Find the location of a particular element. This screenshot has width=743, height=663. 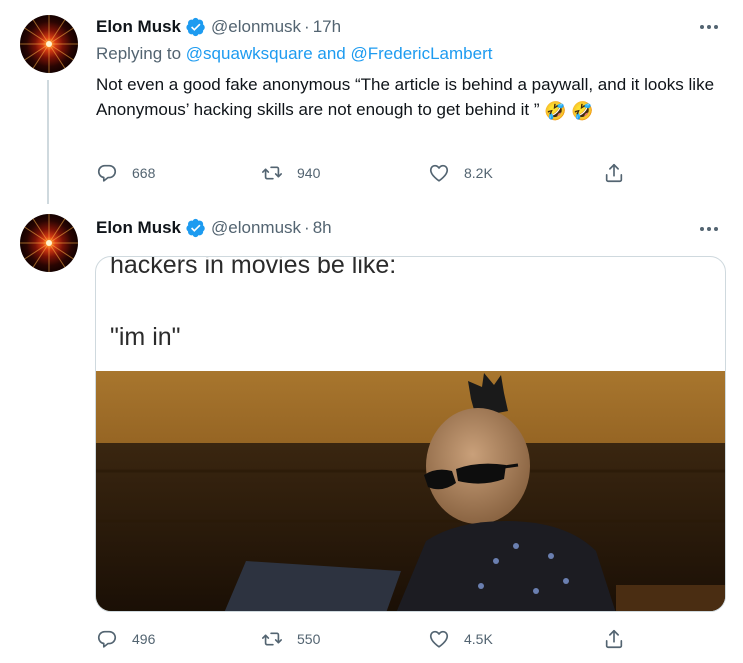

retweet-button: 550 is located at coordinates (290, 639).